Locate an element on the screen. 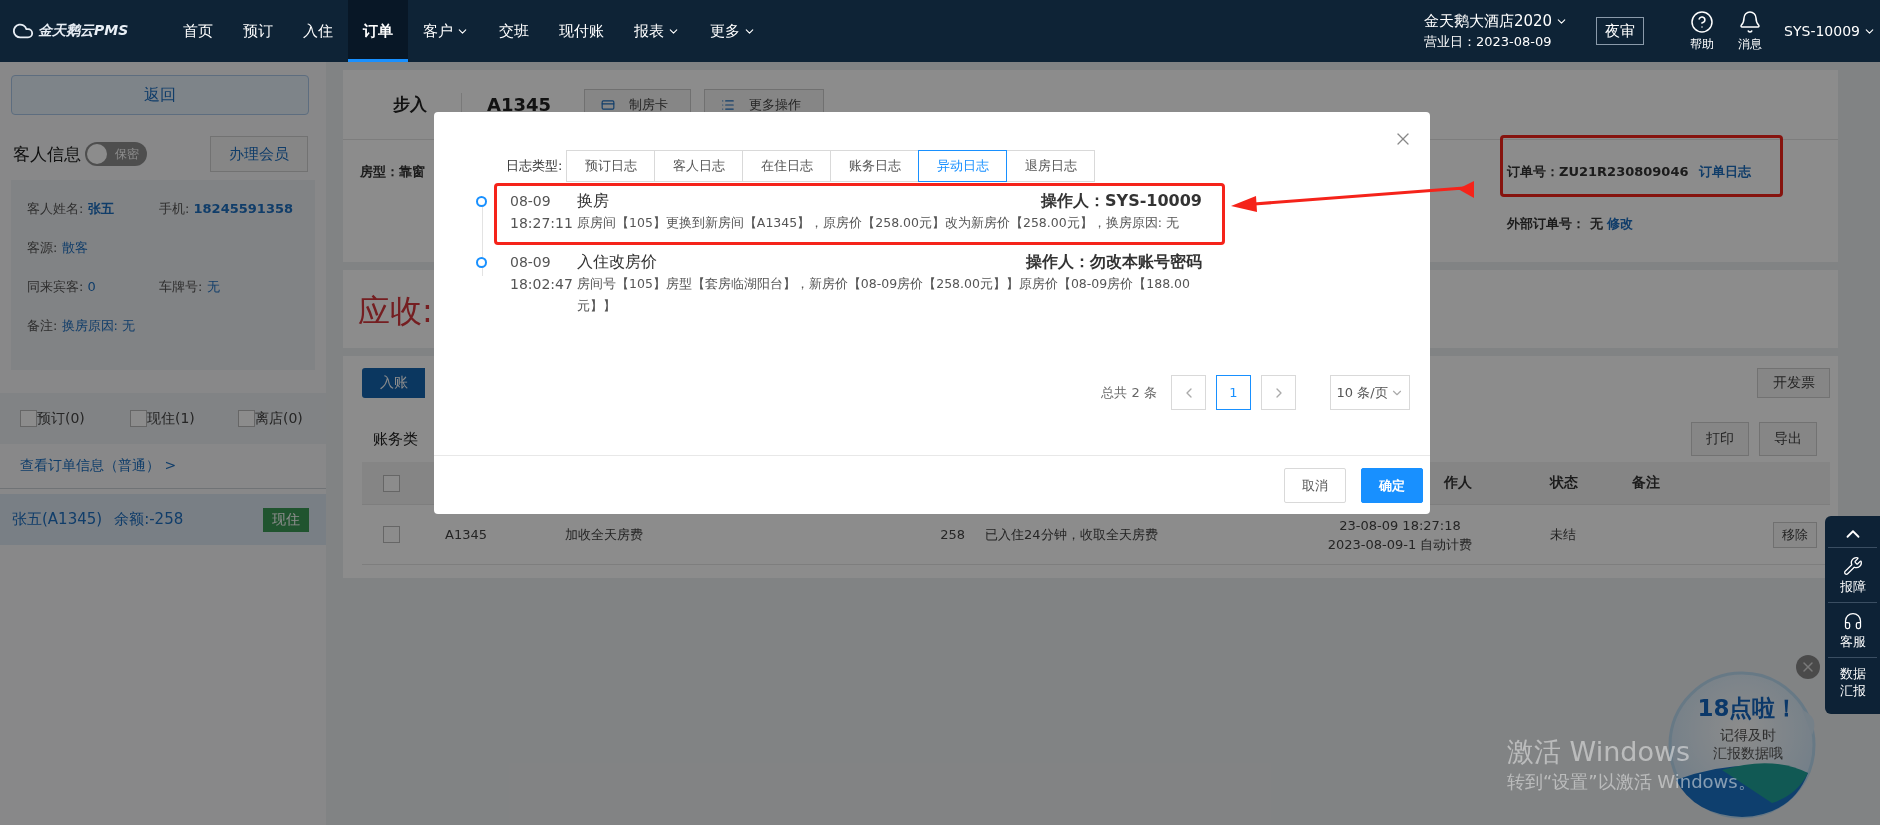 The image size is (1880, 825). guest-balance: 余额:-258 is located at coordinates (149, 519).